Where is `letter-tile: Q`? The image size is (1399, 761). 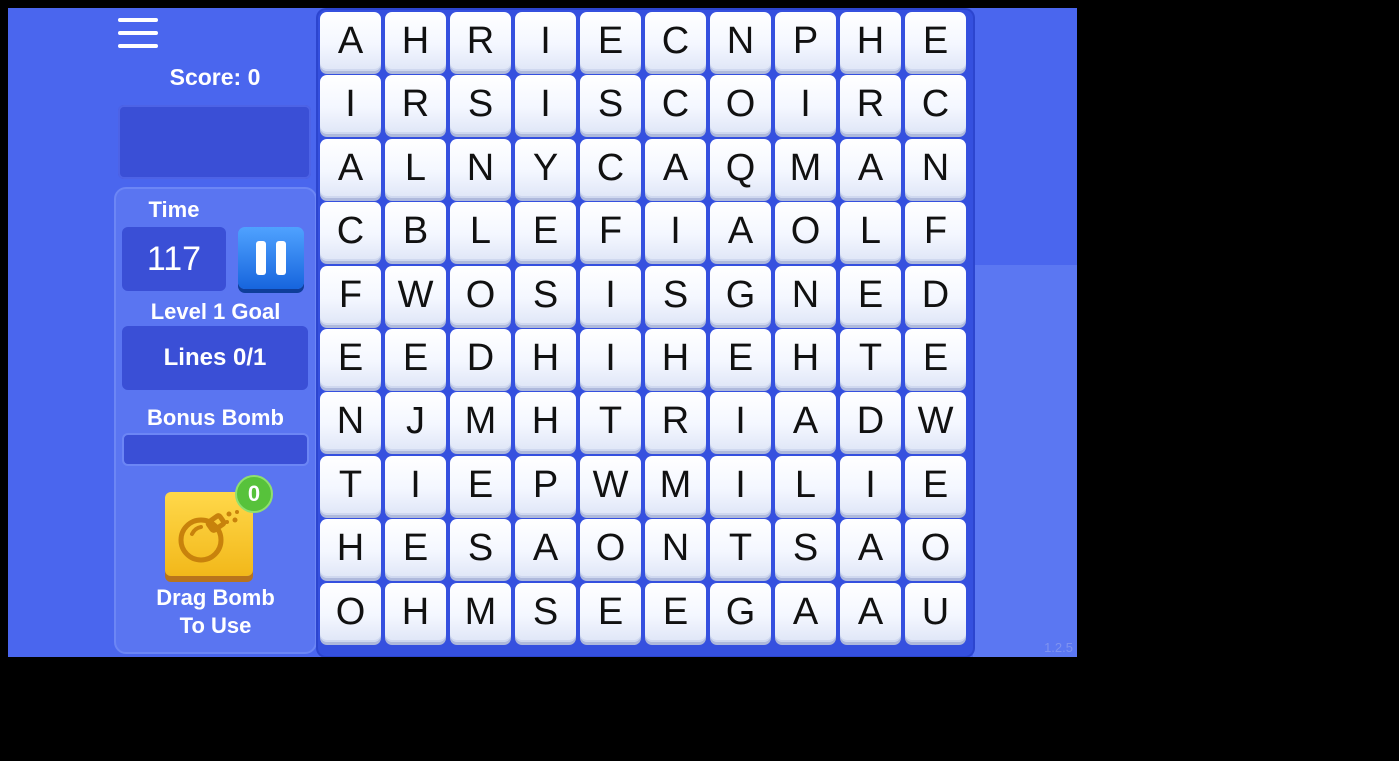 letter-tile: Q is located at coordinates (740, 168).